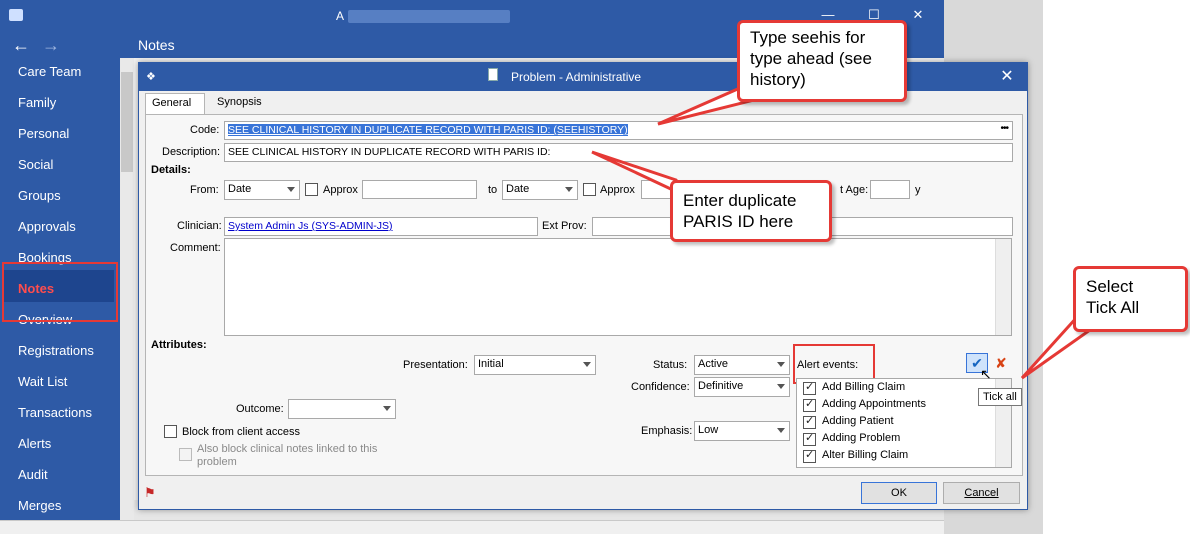 The width and height of the screenshot is (1190, 534). Describe the element at coordinates (1001, 363) in the screenshot. I see `untick-all-button: ✘` at that location.